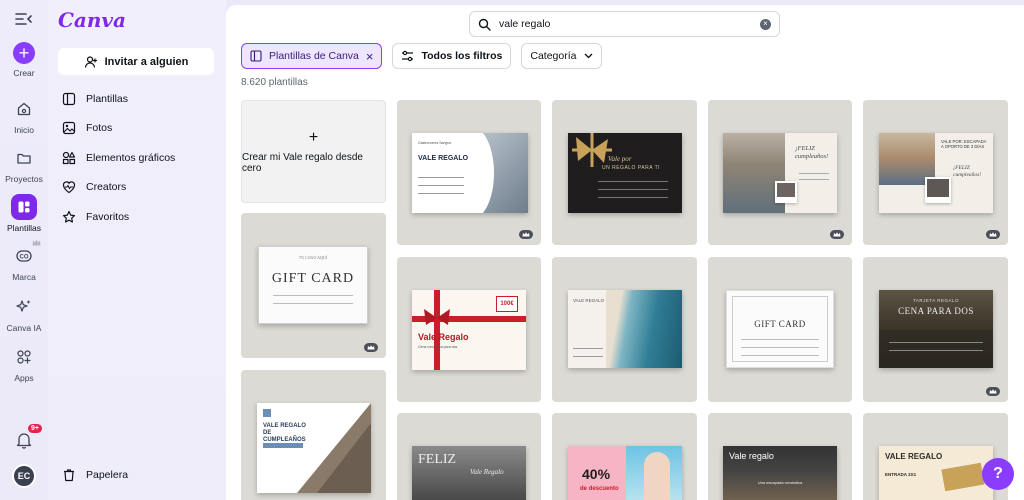 Image resolution: width=1024 pixels, height=500 pixels. What do you see at coordinates (469, 172) in the screenshot?
I see `template-card: VALE REGALO Gastronomía Sangue` at bounding box center [469, 172].